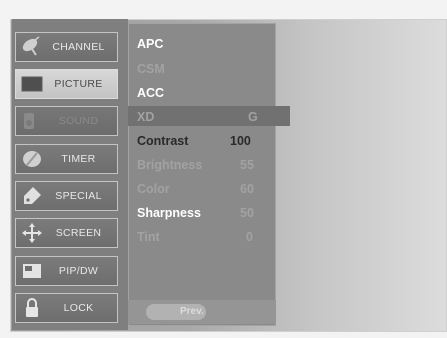 This screenshot has height=338, width=447. What do you see at coordinates (247, 213) in the screenshot?
I see `sharpness-value: 50` at bounding box center [247, 213].